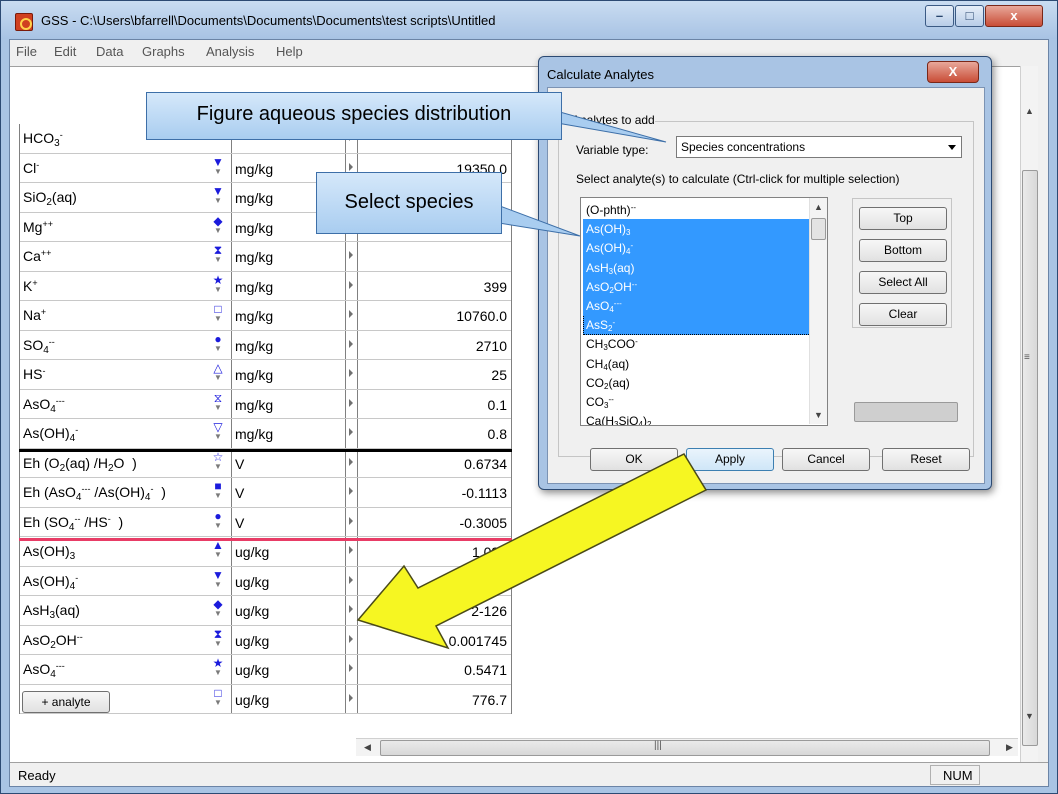  I want to click on table-row: As(OH)4- ▼ ▼ ug/kg 0.2, so click(266, 581).